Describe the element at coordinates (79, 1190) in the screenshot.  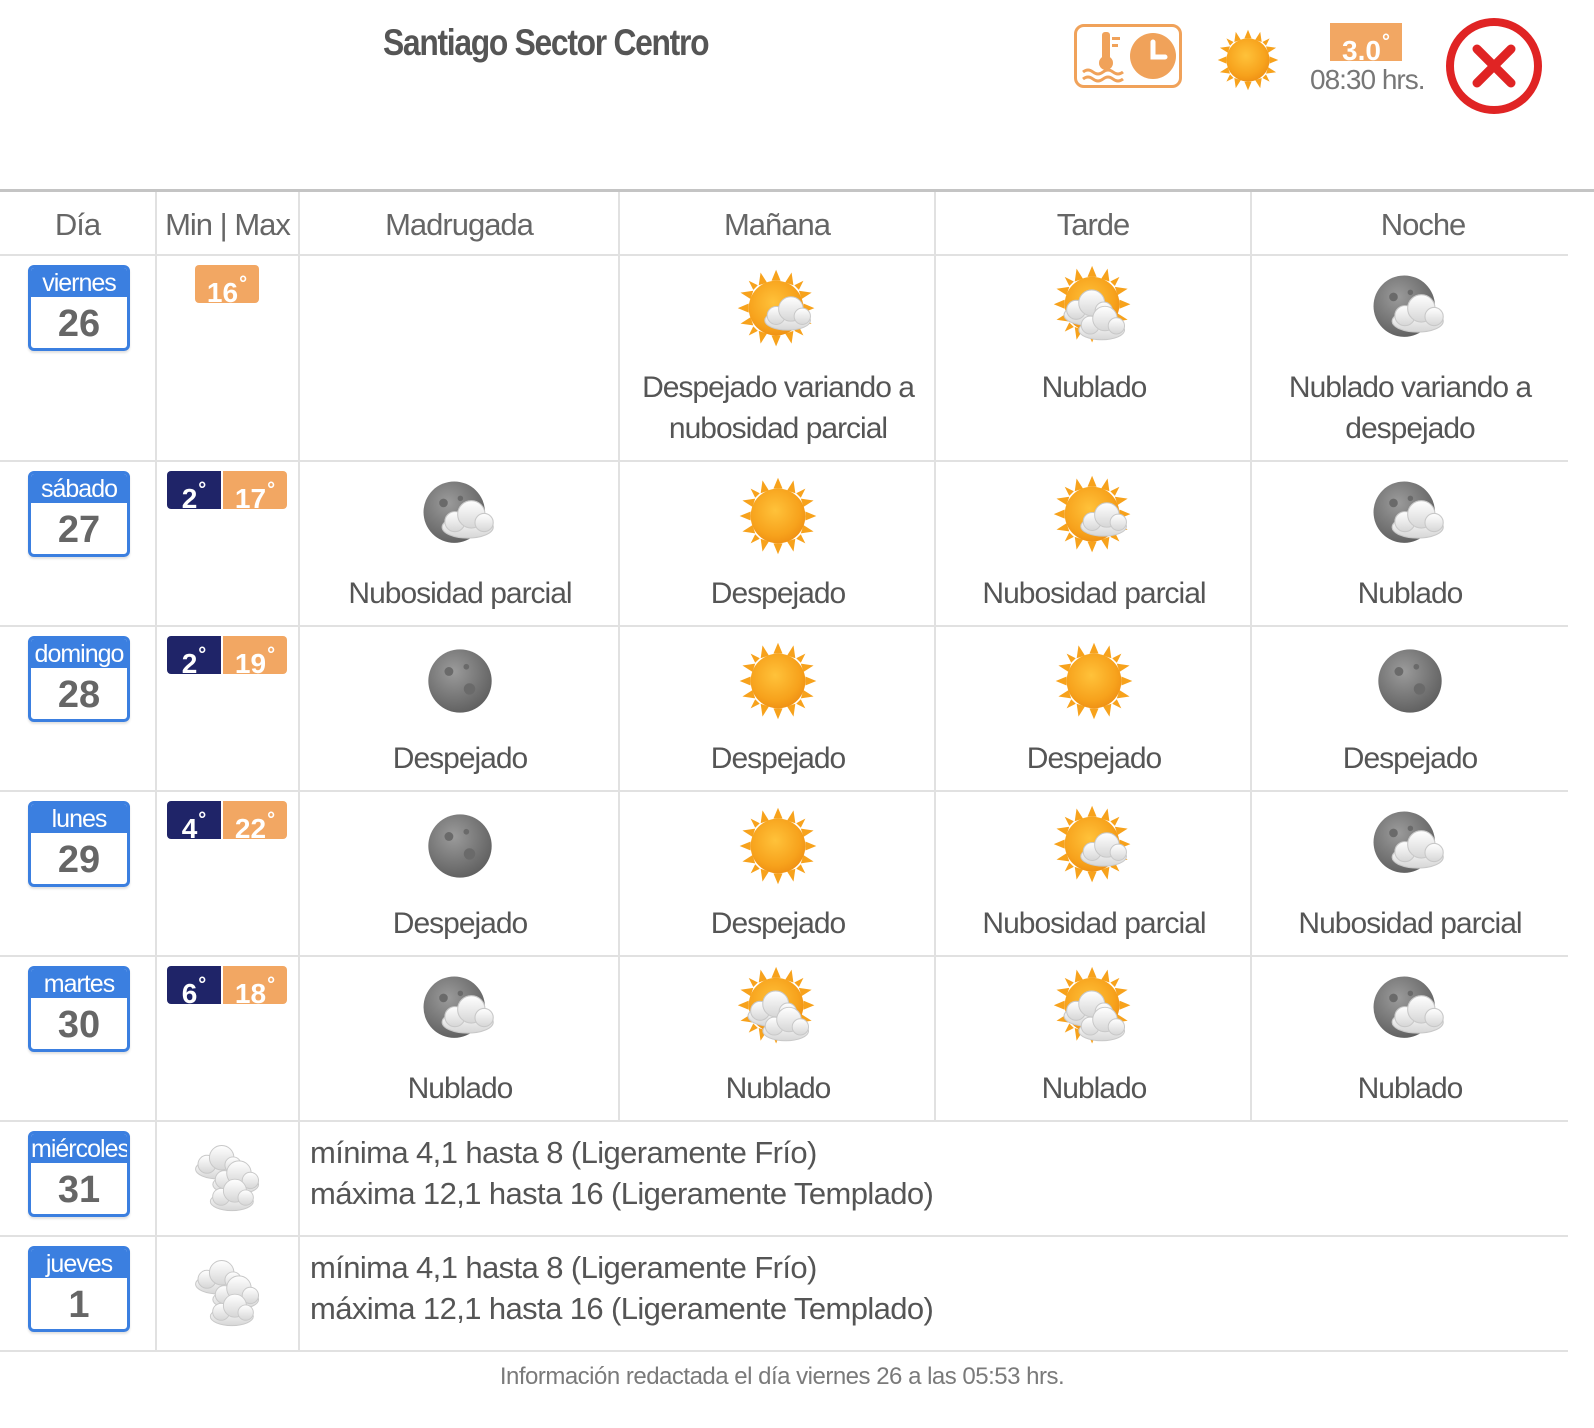
I see `calendar-date: 31` at that location.